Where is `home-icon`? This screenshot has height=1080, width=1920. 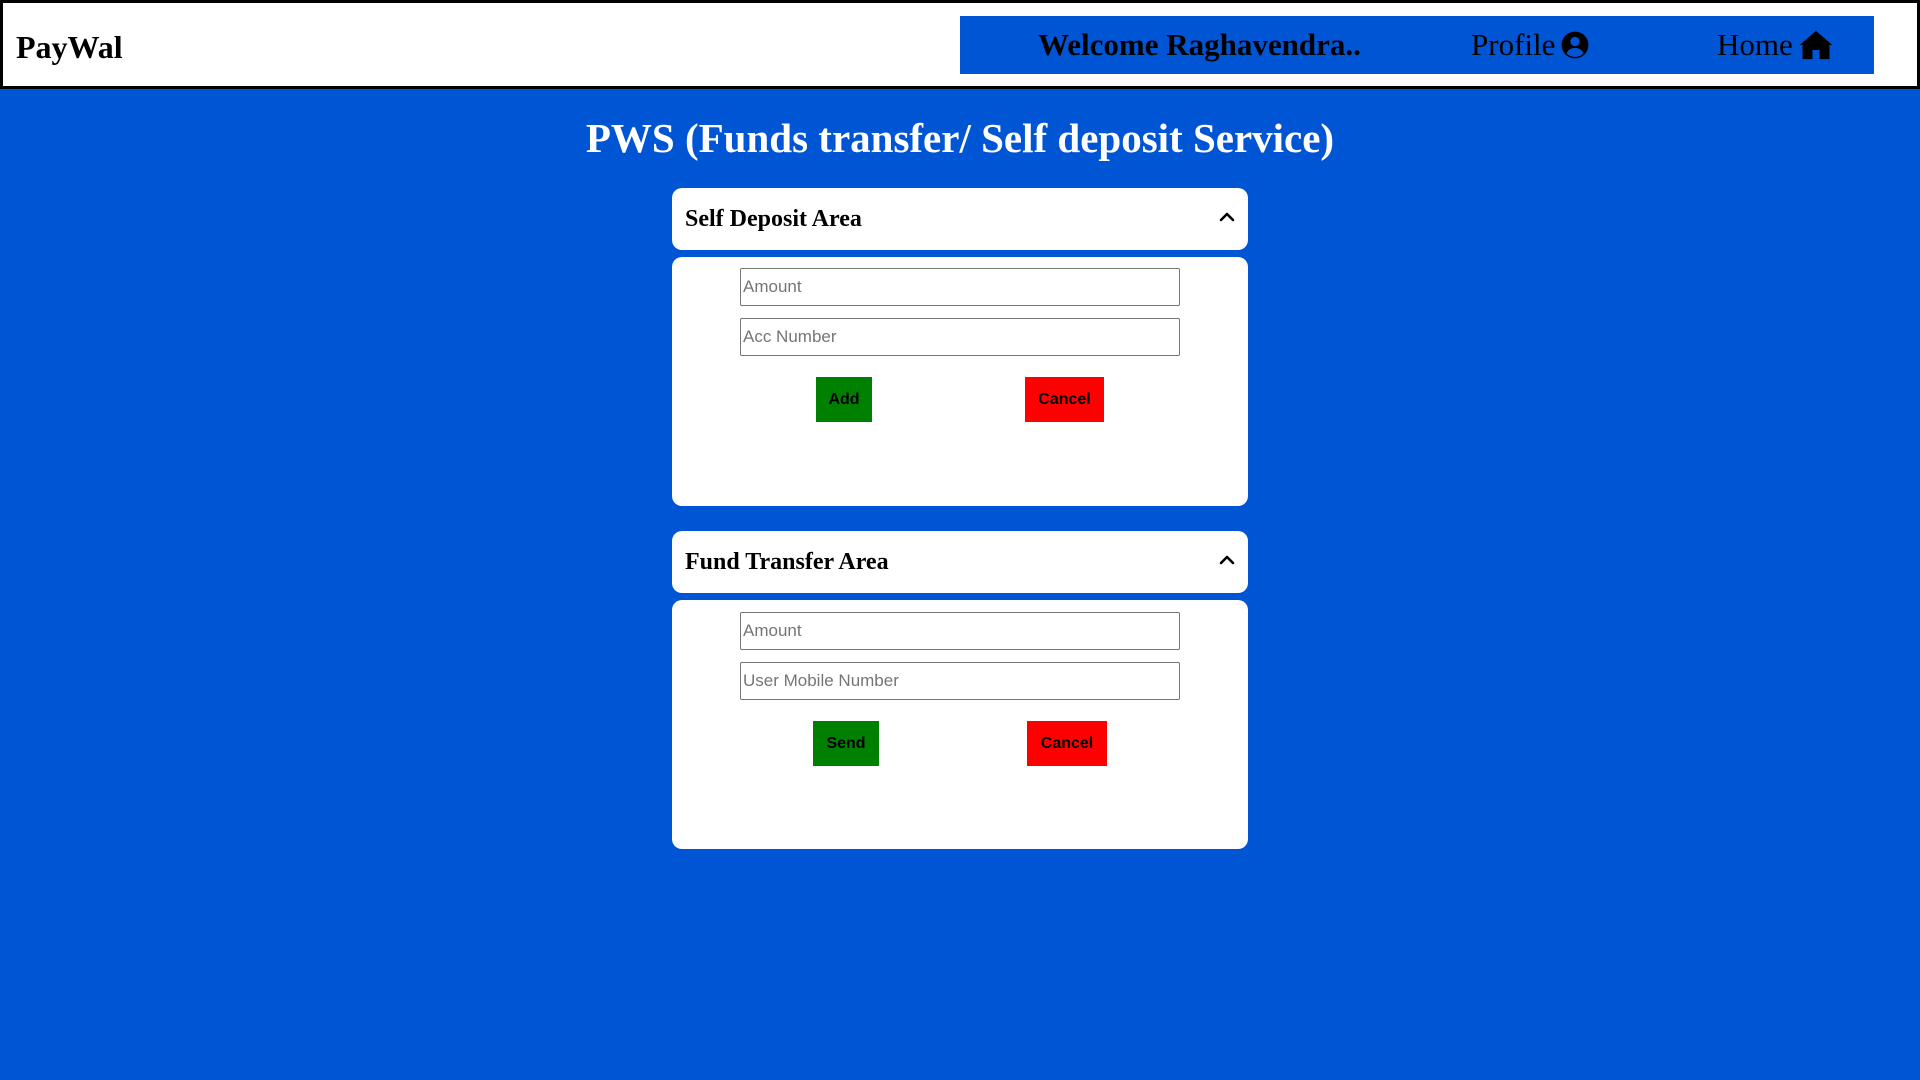
home-icon is located at coordinates (1816, 45).